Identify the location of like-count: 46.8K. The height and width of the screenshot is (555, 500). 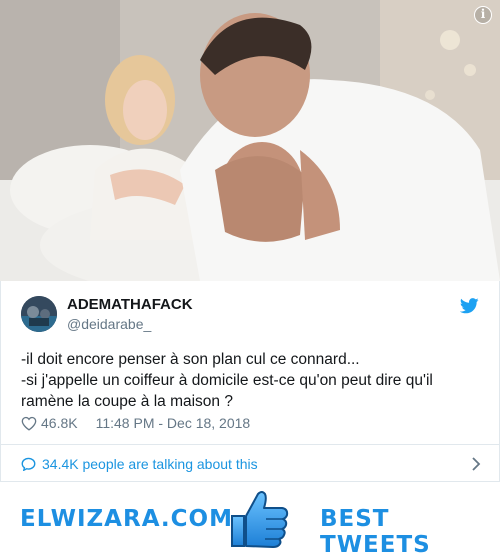
(59, 423).